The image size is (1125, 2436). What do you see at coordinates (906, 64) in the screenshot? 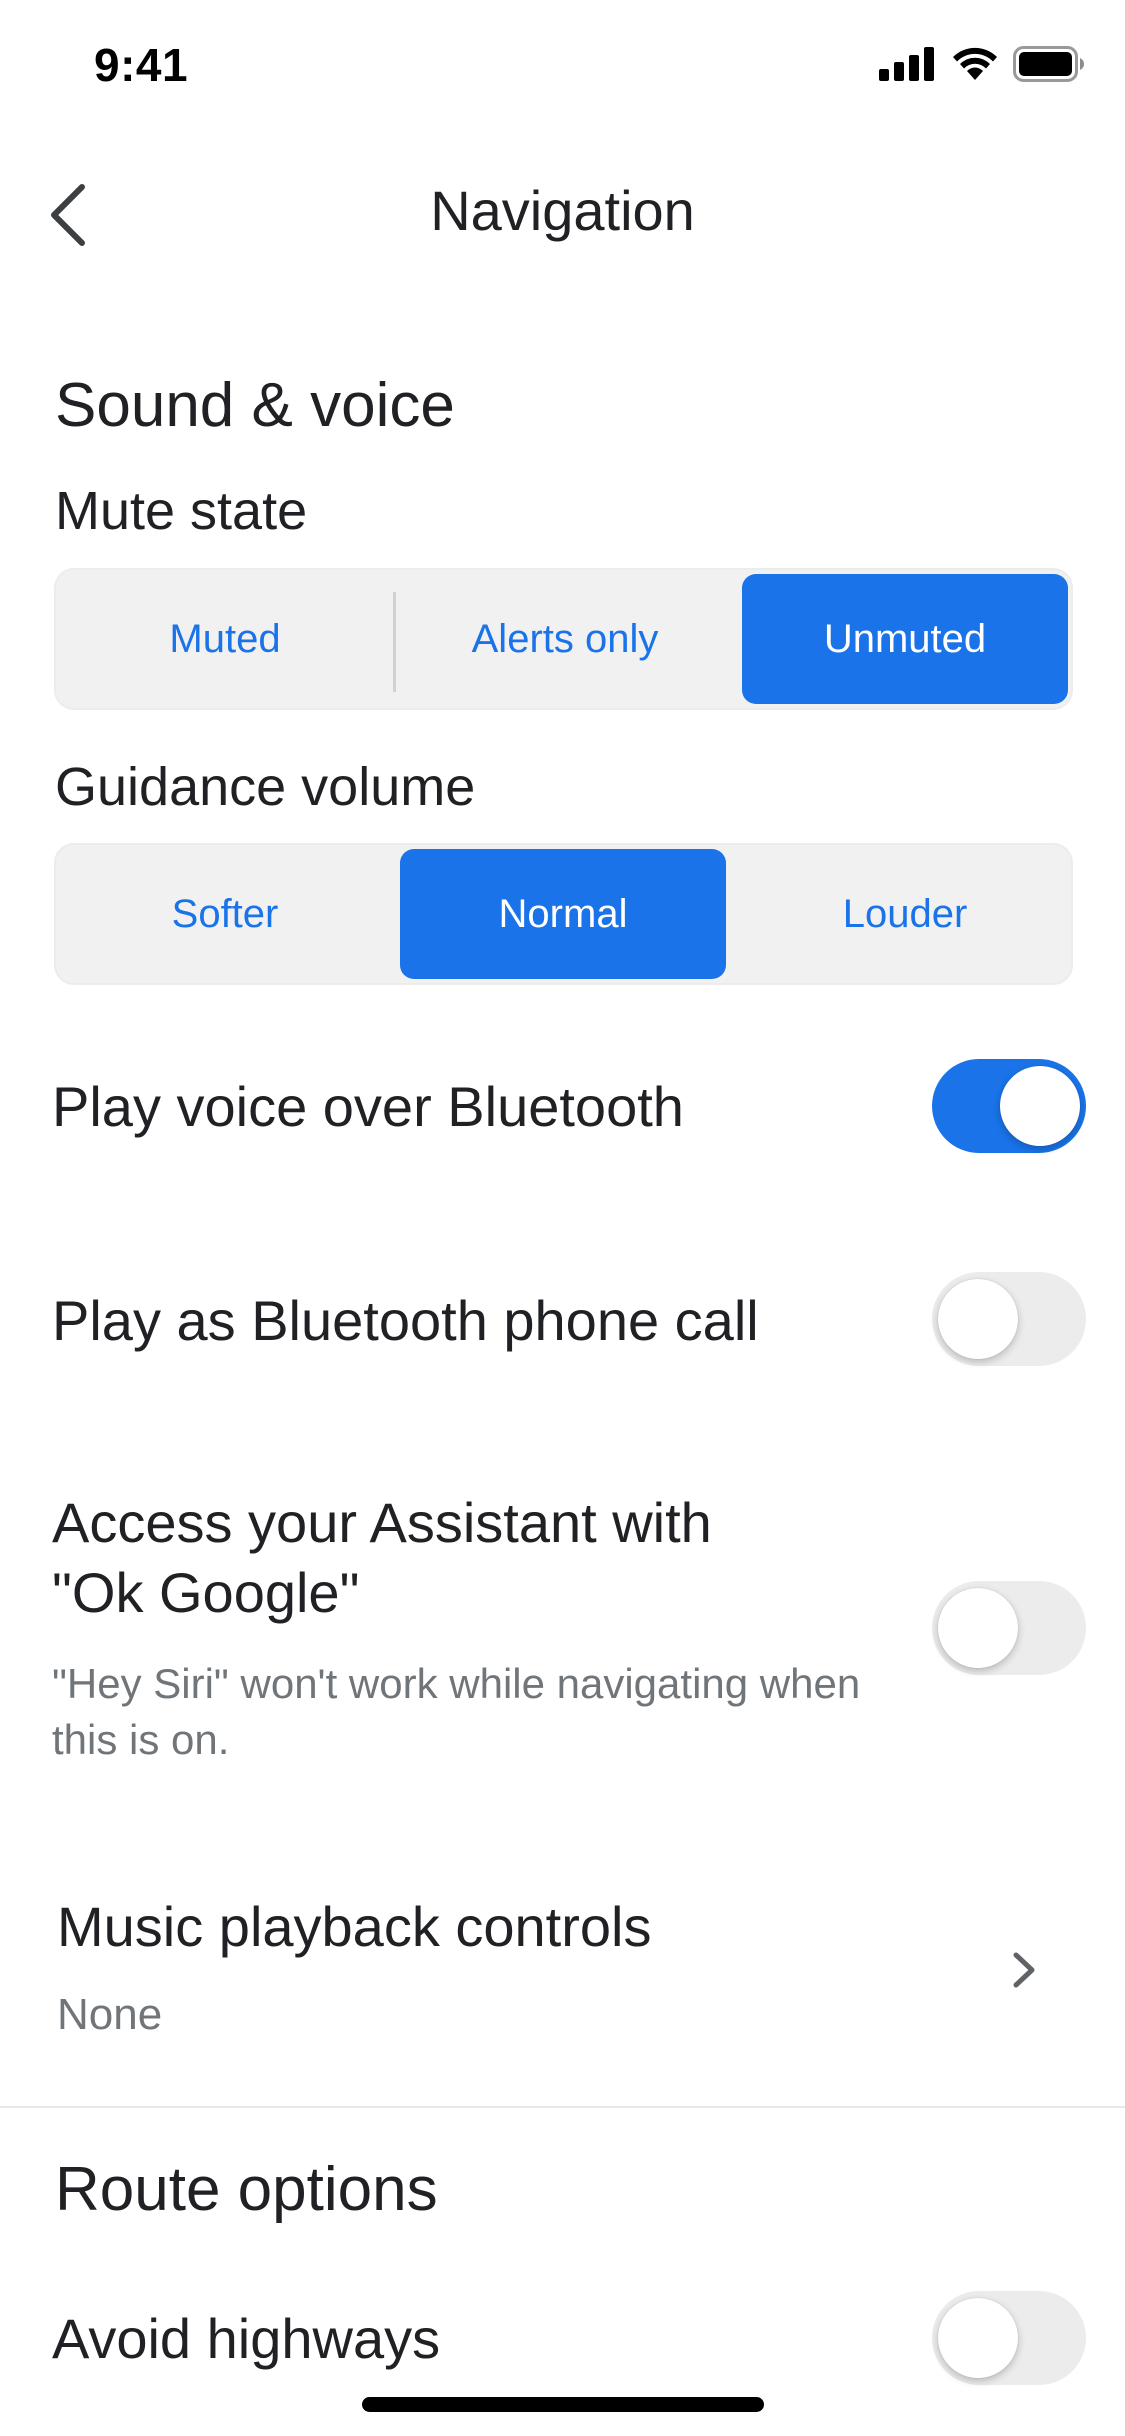
I see `cellular-signal-icon` at bounding box center [906, 64].